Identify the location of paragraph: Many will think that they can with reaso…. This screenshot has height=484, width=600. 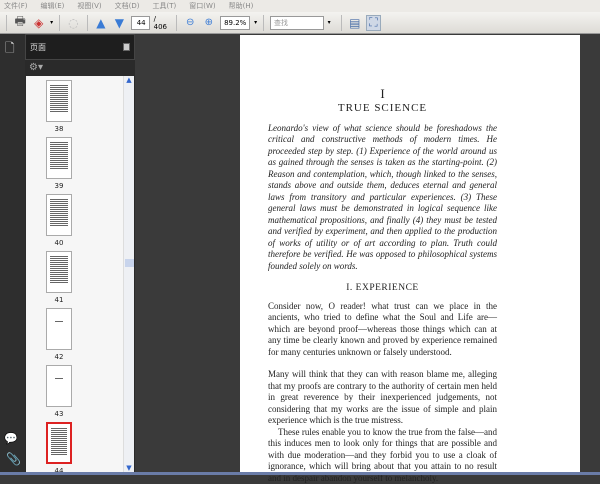
(382, 398).